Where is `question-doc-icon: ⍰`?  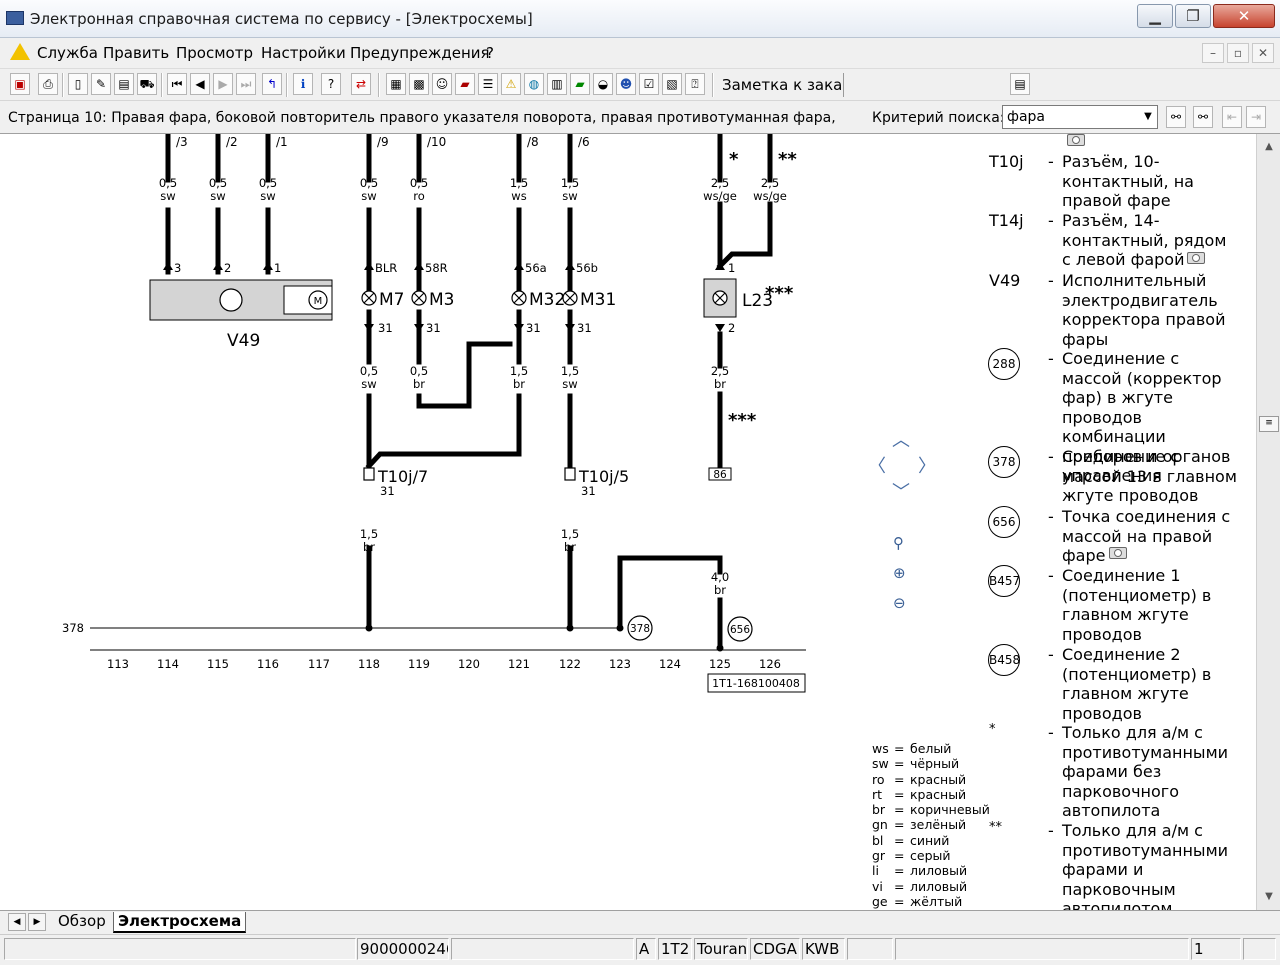
question-doc-icon: ⍰ is located at coordinates (695, 84).